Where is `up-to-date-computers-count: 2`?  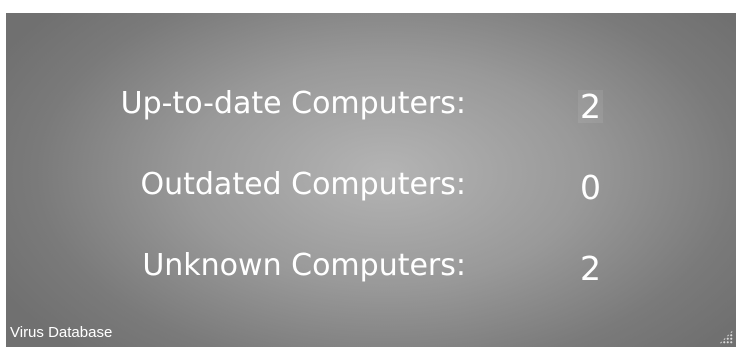
up-to-date-computers-count: 2 is located at coordinates (590, 106).